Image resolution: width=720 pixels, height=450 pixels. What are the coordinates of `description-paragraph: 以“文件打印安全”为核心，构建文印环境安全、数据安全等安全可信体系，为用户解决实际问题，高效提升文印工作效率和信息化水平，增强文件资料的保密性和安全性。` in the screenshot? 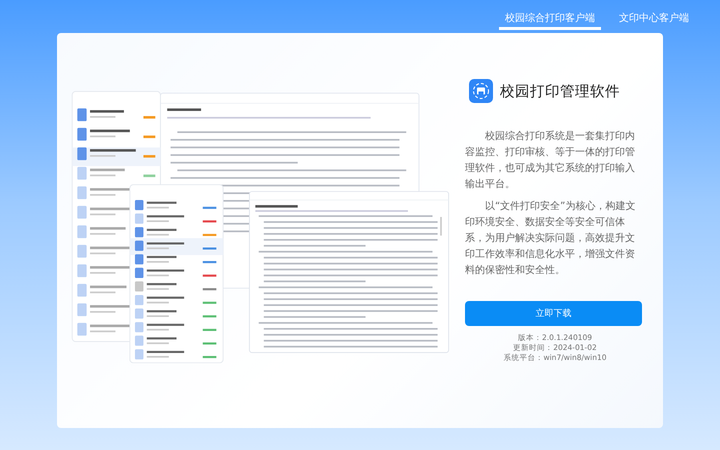 It's located at (550, 239).